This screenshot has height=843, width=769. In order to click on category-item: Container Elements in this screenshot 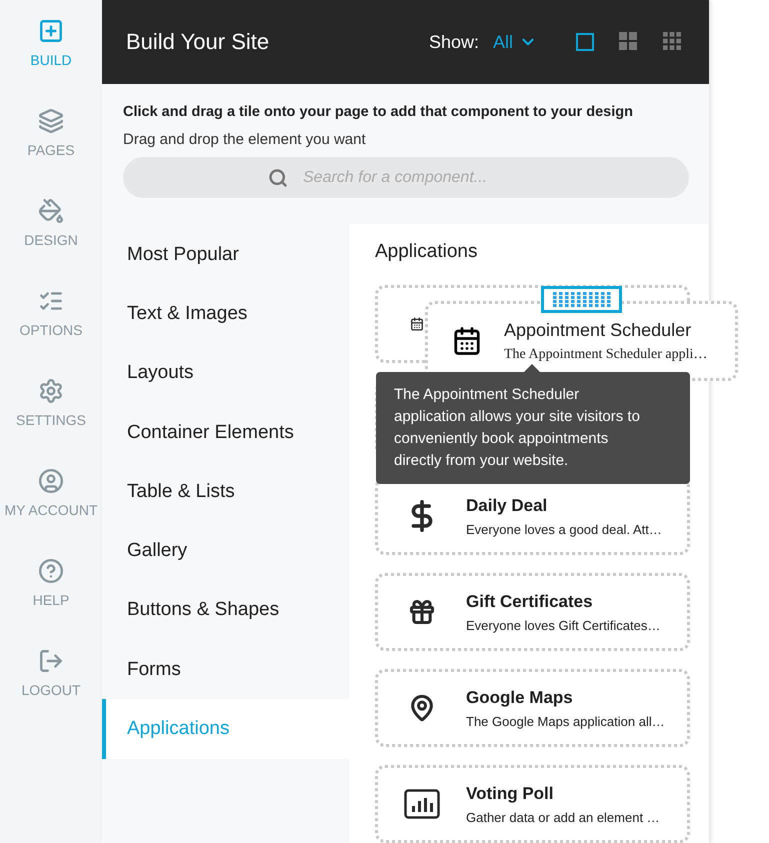, I will do `click(225, 432)`.